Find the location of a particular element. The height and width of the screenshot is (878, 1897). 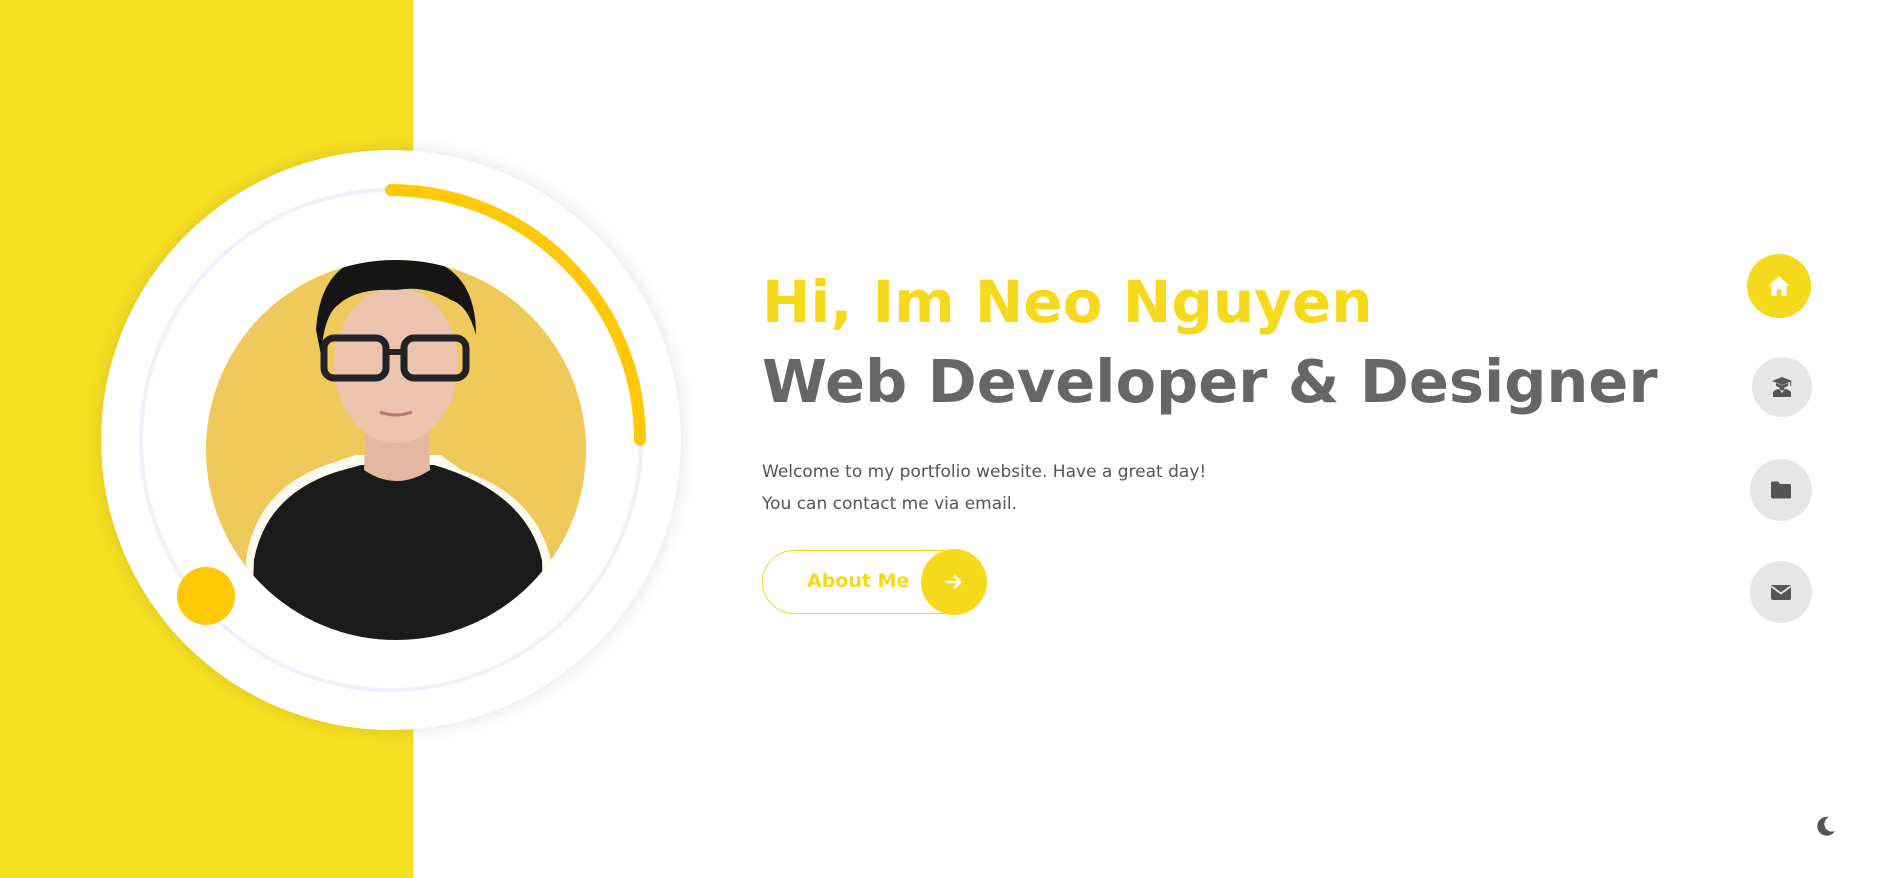

graduate-icon is located at coordinates (1782, 387).